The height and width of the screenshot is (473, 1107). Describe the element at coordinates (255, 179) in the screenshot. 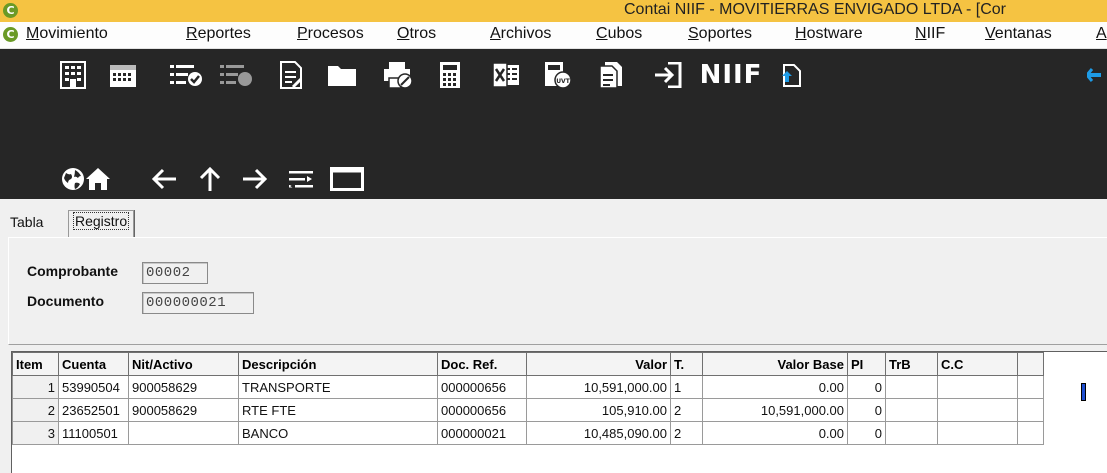

I see `forward-arrow-icon` at that location.